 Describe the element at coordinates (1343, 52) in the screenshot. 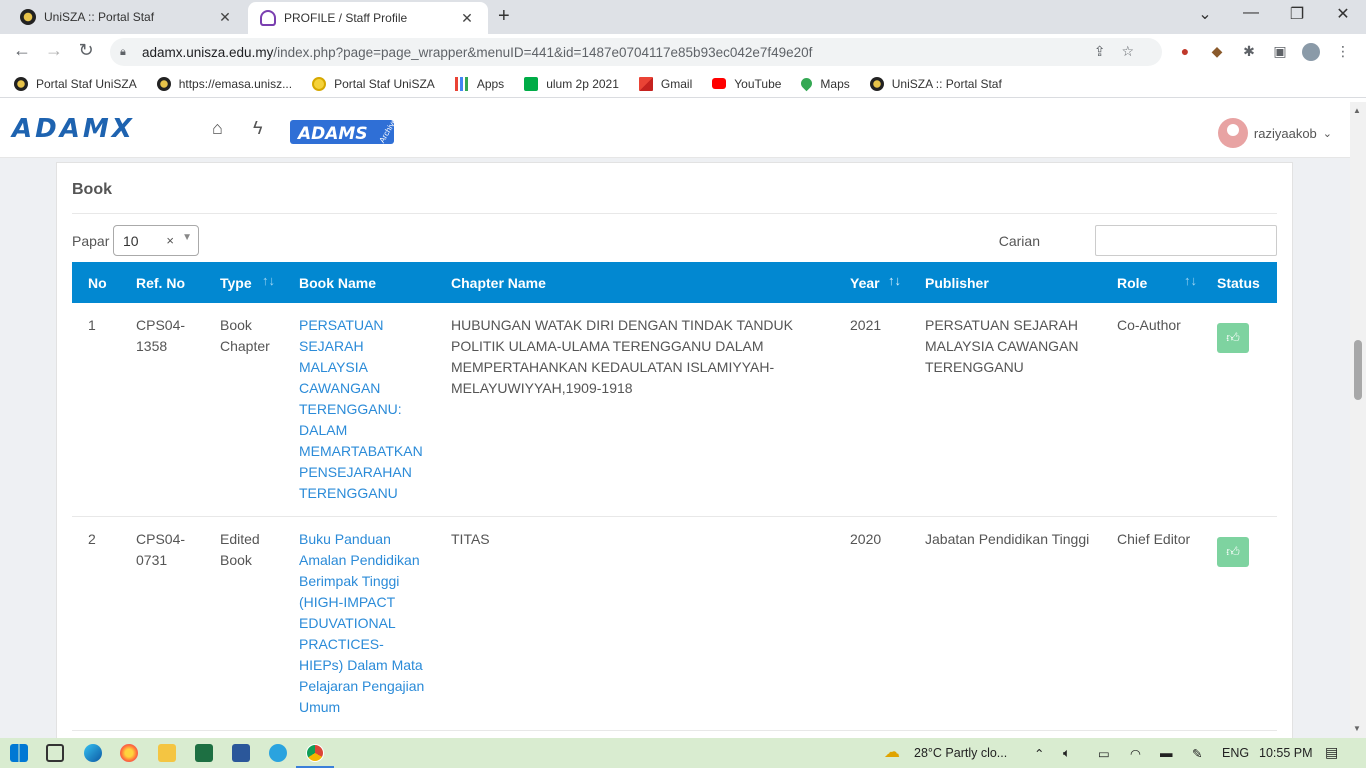

I see `menu-kebab-icon: ⋮` at that location.